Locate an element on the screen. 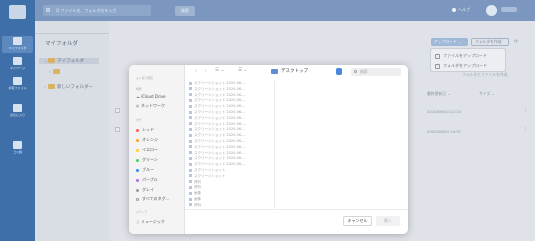 The height and width of the screenshot is (241, 535). tag-gray: グレイ is located at coordinates (145, 190).